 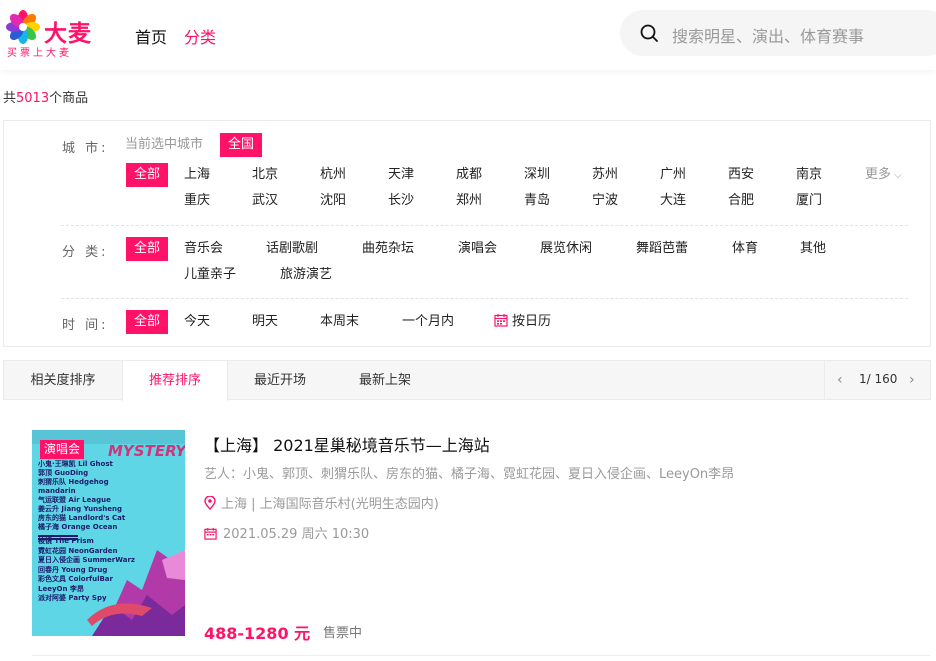 I want to click on logo: 大麦 买票上大麦, so click(x=51, y=34).